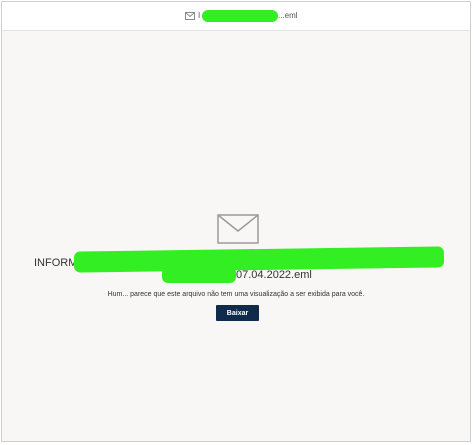 The width and height of the screenshot is (474, 445). What do you see at coordinates (237, 313) in the screenshot?
I see `download-button: Baixar` at bounding box center [237, 313].